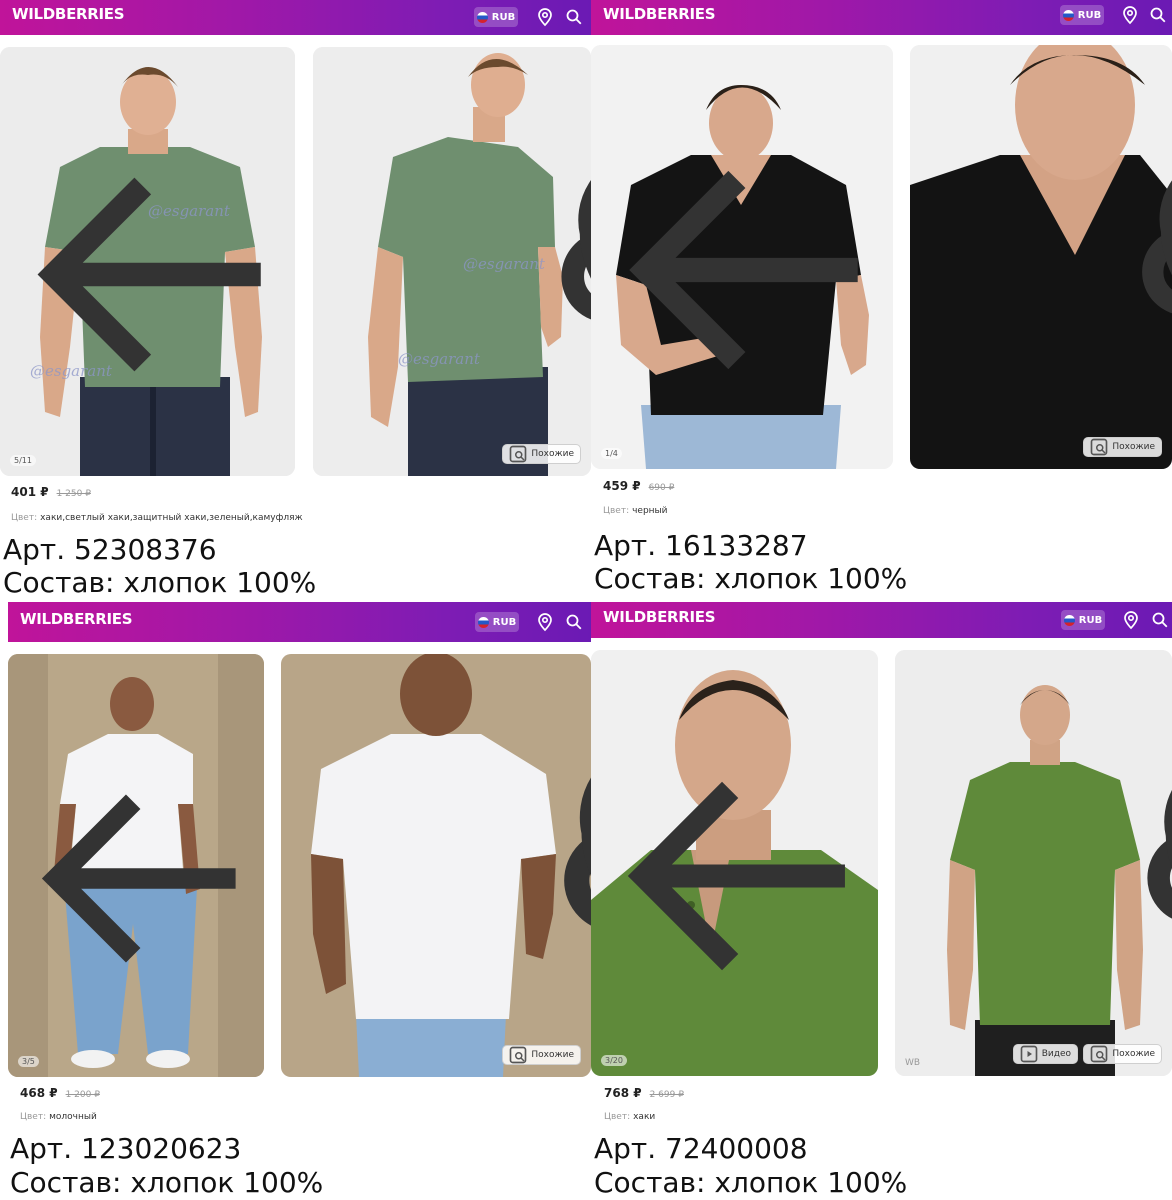  What do you see at coordinates (30, 492) in the screenshot?
I see `price: 401 ₽` at bounding box center [30, 492].